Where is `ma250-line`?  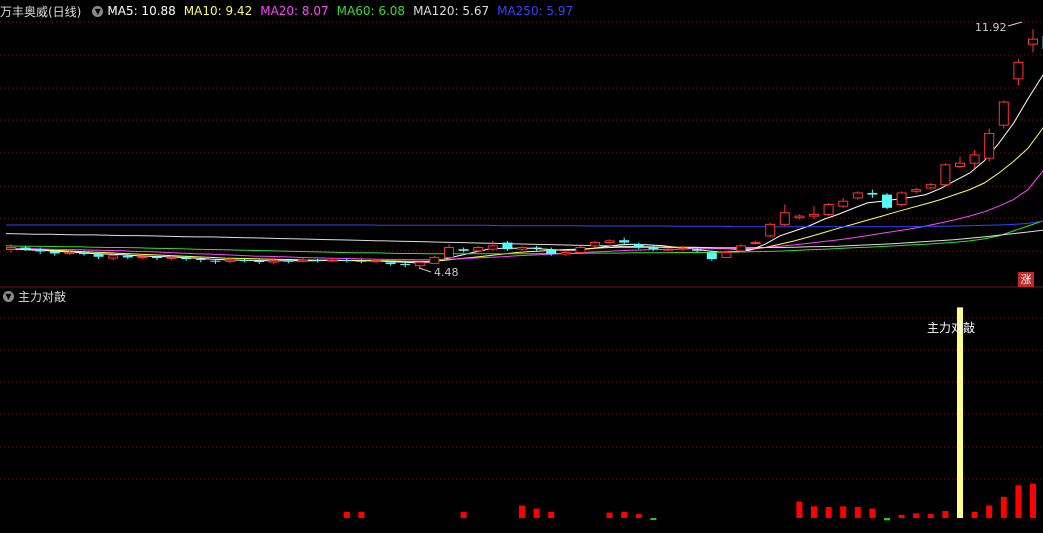
ma250-line is located at coordinates (524, 224).